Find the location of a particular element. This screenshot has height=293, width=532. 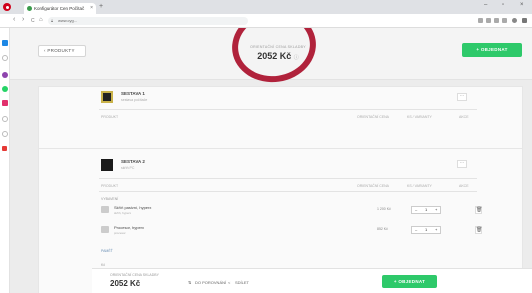

section-label: VYBAVENÍ is located at coordinates (110, 199).